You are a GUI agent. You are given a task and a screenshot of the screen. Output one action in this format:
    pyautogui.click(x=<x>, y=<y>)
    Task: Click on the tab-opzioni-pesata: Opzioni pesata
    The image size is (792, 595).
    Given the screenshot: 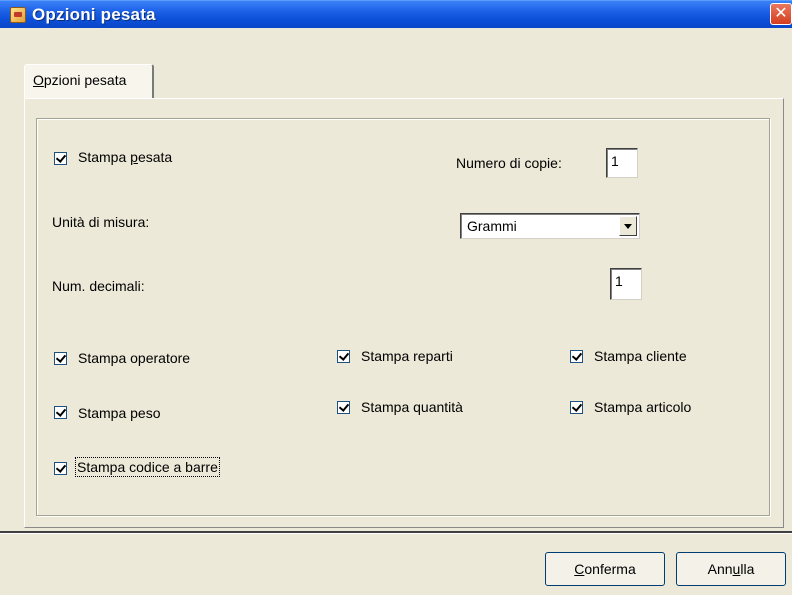 What is the action you would take?
    pyautogui.click(x=89, y=81)
    